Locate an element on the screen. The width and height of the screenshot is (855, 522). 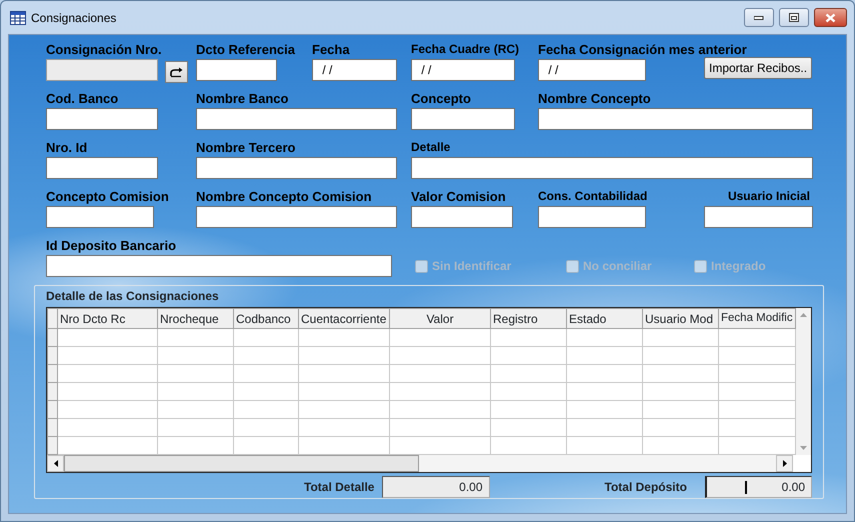
maximize-icon is located at coordinates (794, 17).